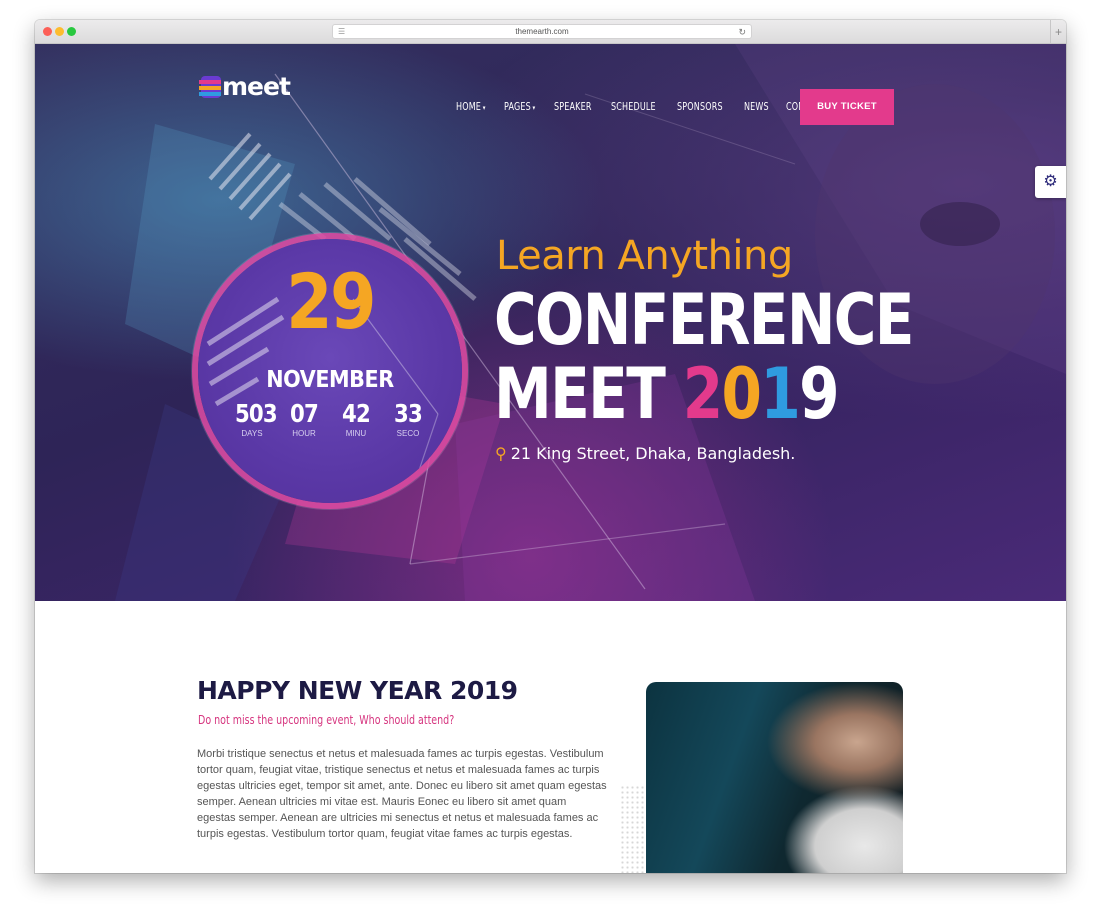  I want to click on countdown-value: 07, so click(304, 413).